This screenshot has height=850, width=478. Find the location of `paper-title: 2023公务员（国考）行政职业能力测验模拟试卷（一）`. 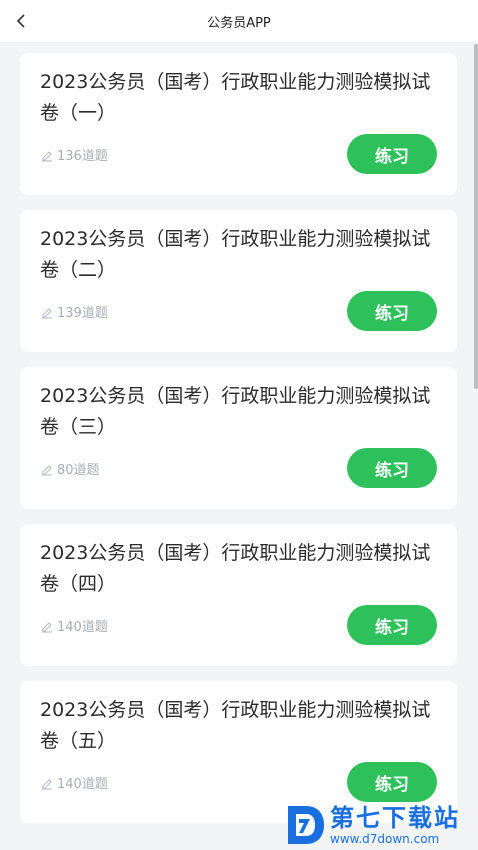

paper-title: 2023公务员（国考）行政职业能力测验模拟试卷（一） is located at coordinates (235, 97).